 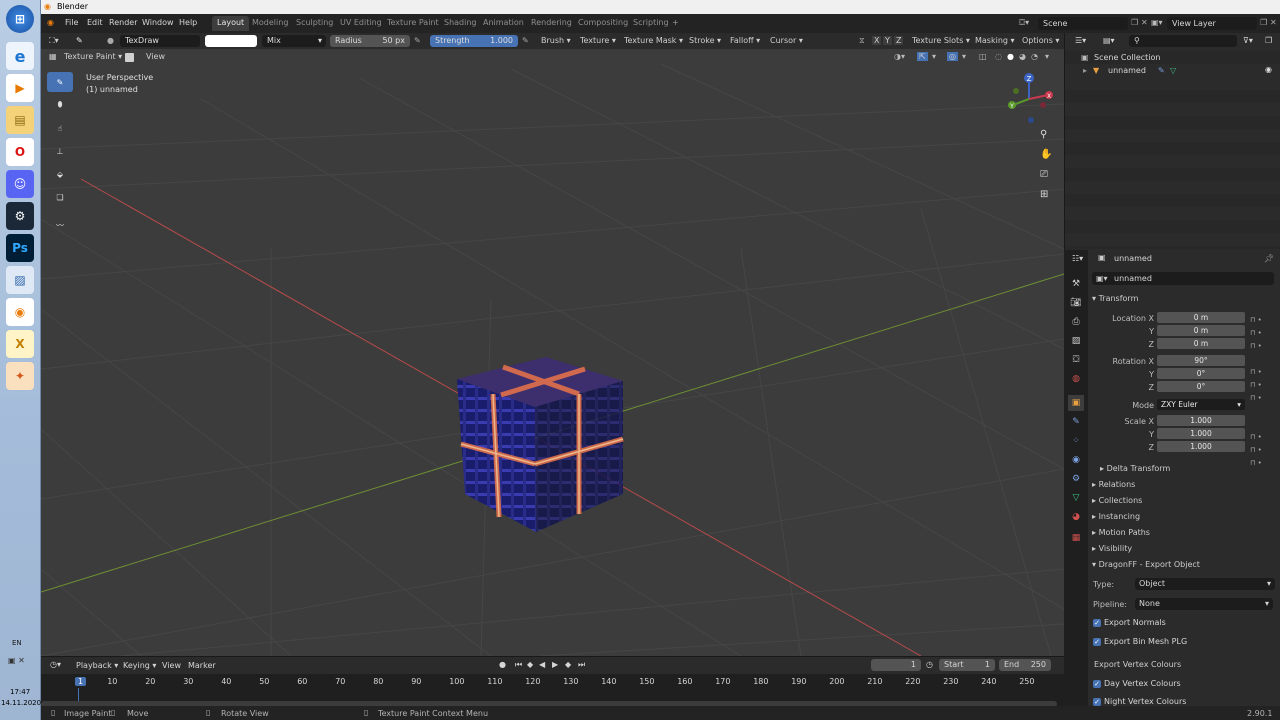 What do you see at coordinates (983, 56) in the screenshot?
I see `xray-icon: ◫` at bounding box center [983, 56].